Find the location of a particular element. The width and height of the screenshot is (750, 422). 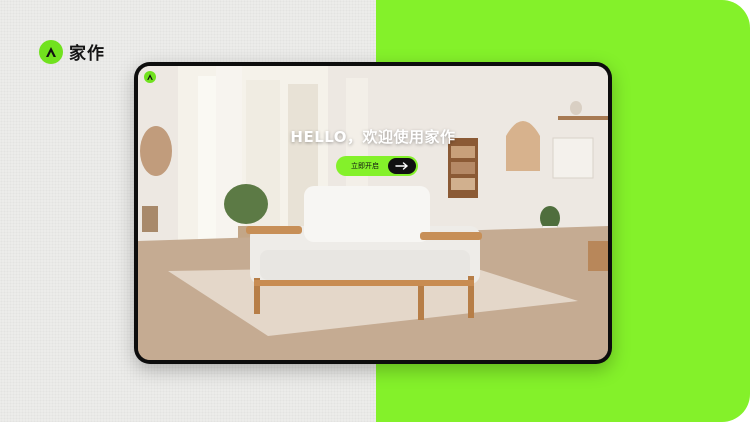

welcome-text: HELLO，欢迎使用家作 is located at coordinates (373, 137).